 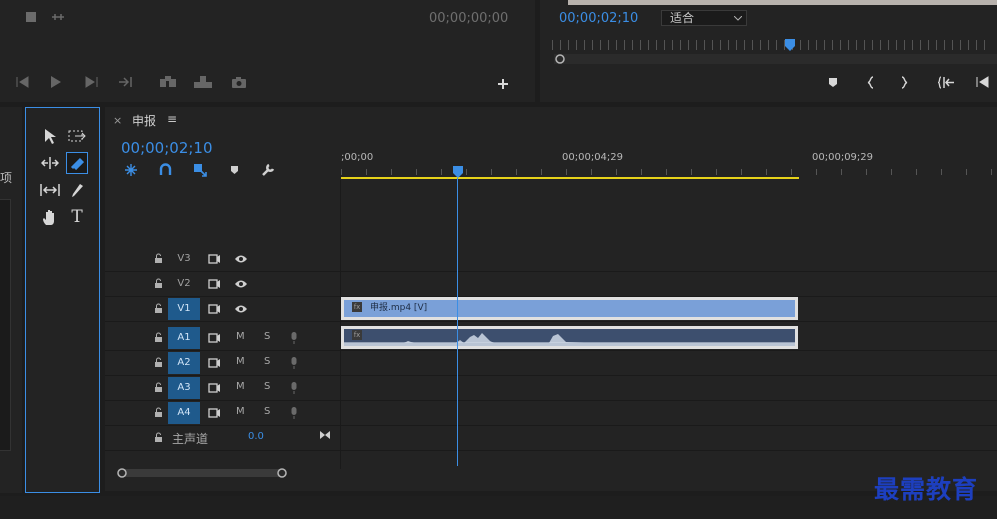 I want to click on pen-tool, so click(x=77, y=190).